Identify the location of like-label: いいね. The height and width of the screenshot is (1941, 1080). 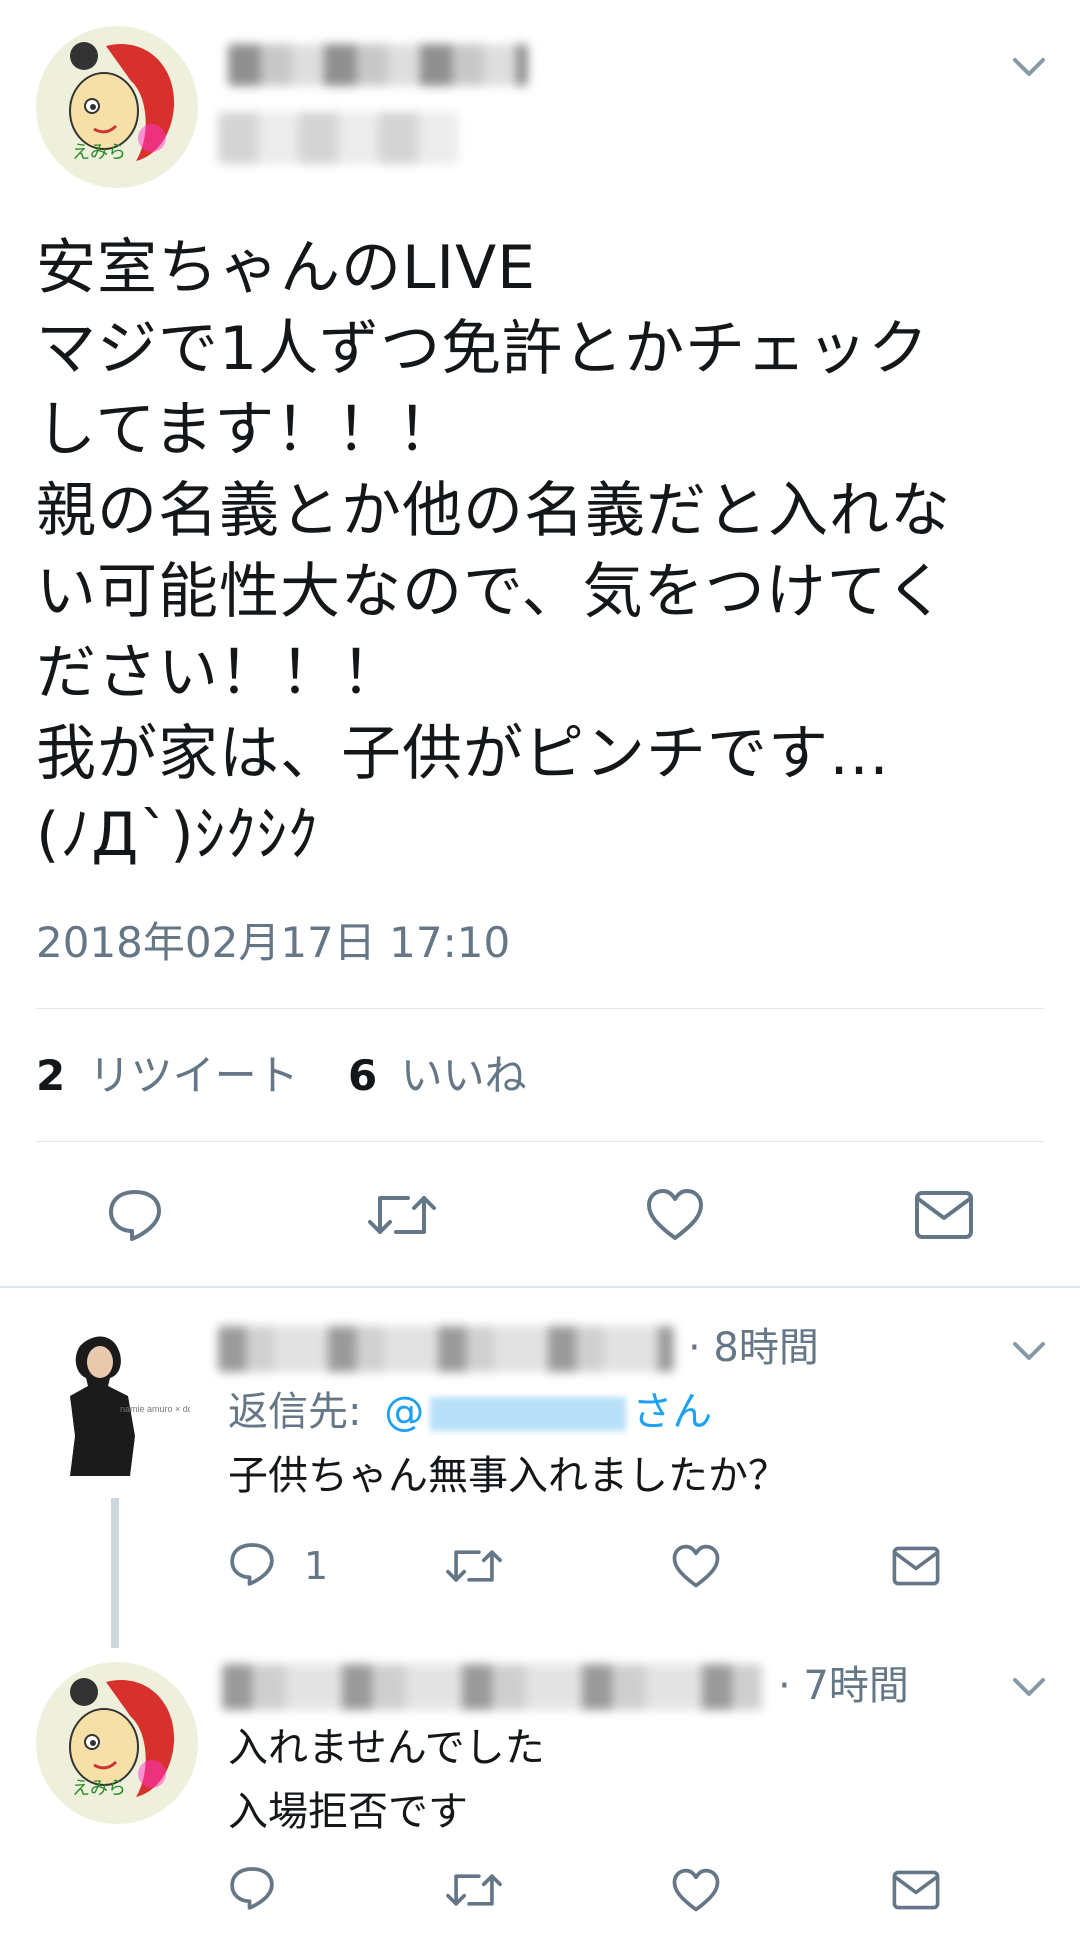
(463, 1075).